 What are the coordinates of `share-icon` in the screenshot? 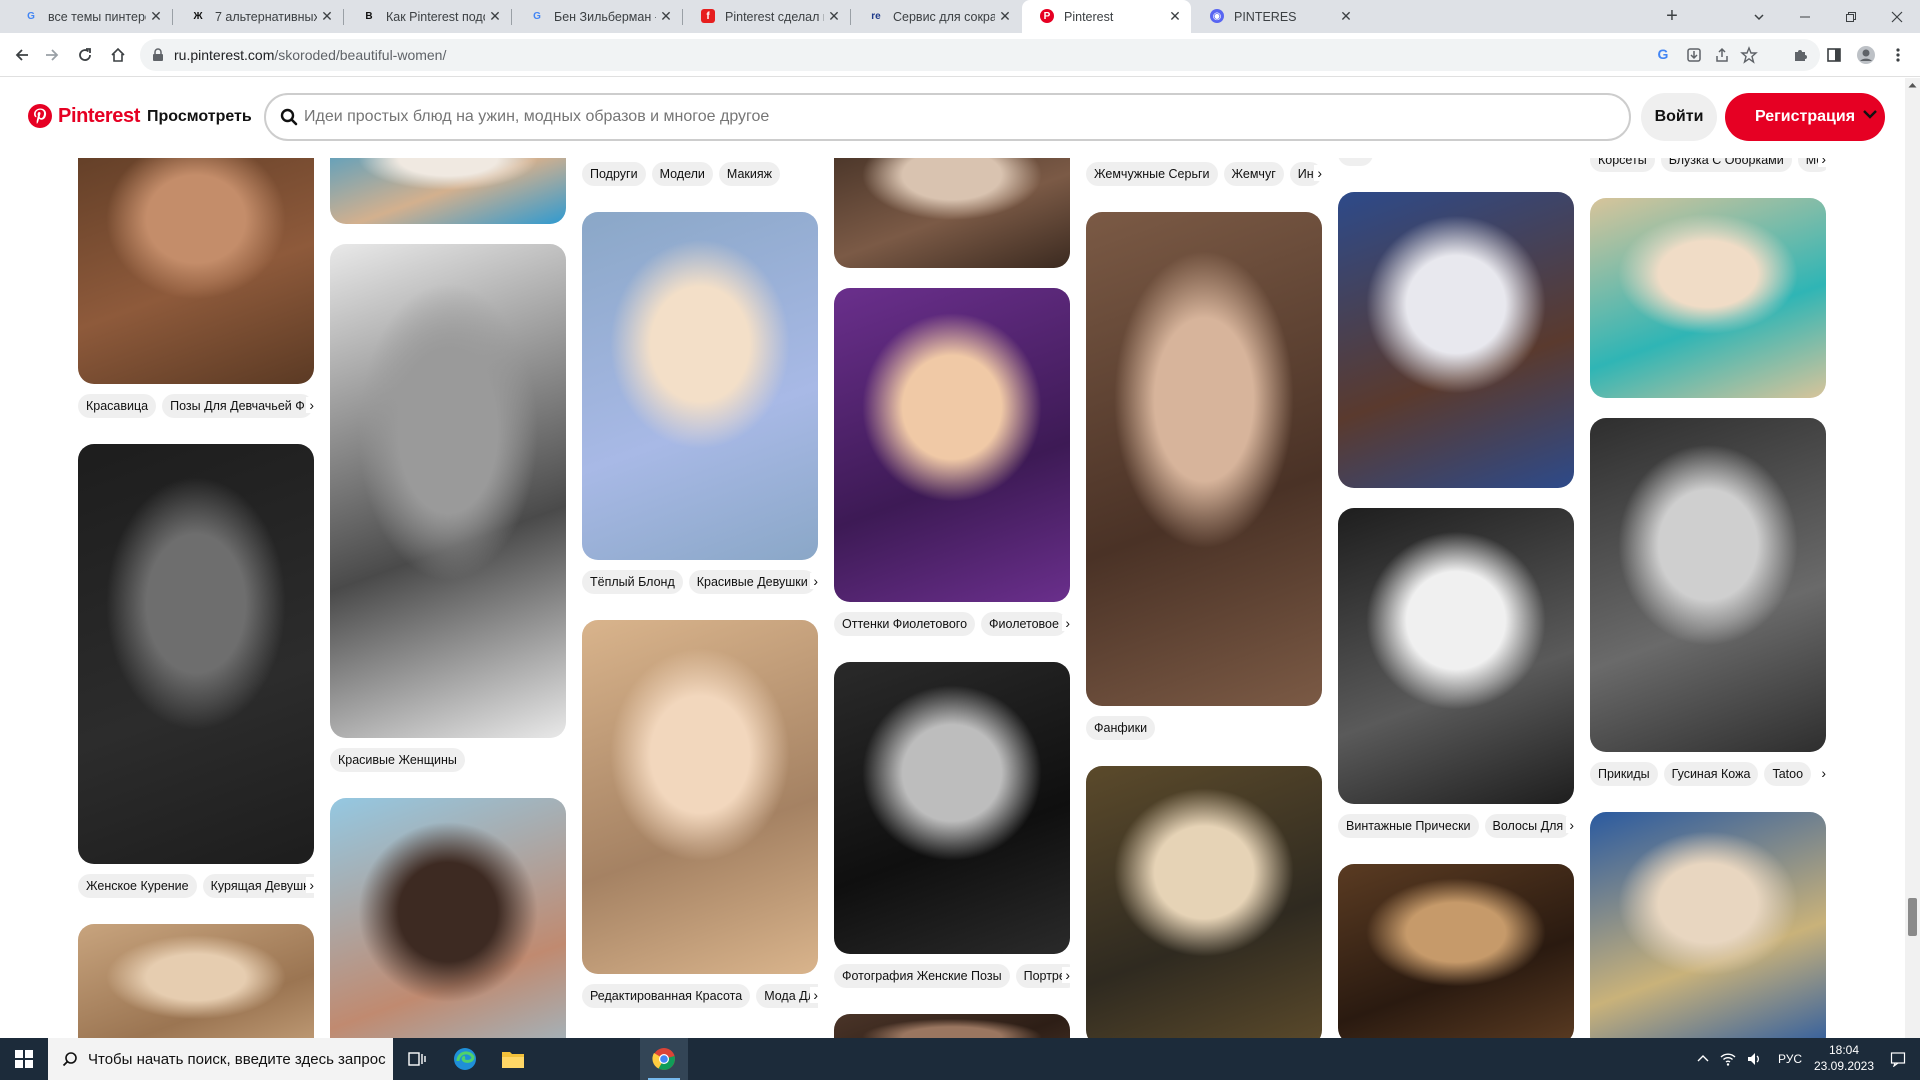 It's located at (1722, 55).